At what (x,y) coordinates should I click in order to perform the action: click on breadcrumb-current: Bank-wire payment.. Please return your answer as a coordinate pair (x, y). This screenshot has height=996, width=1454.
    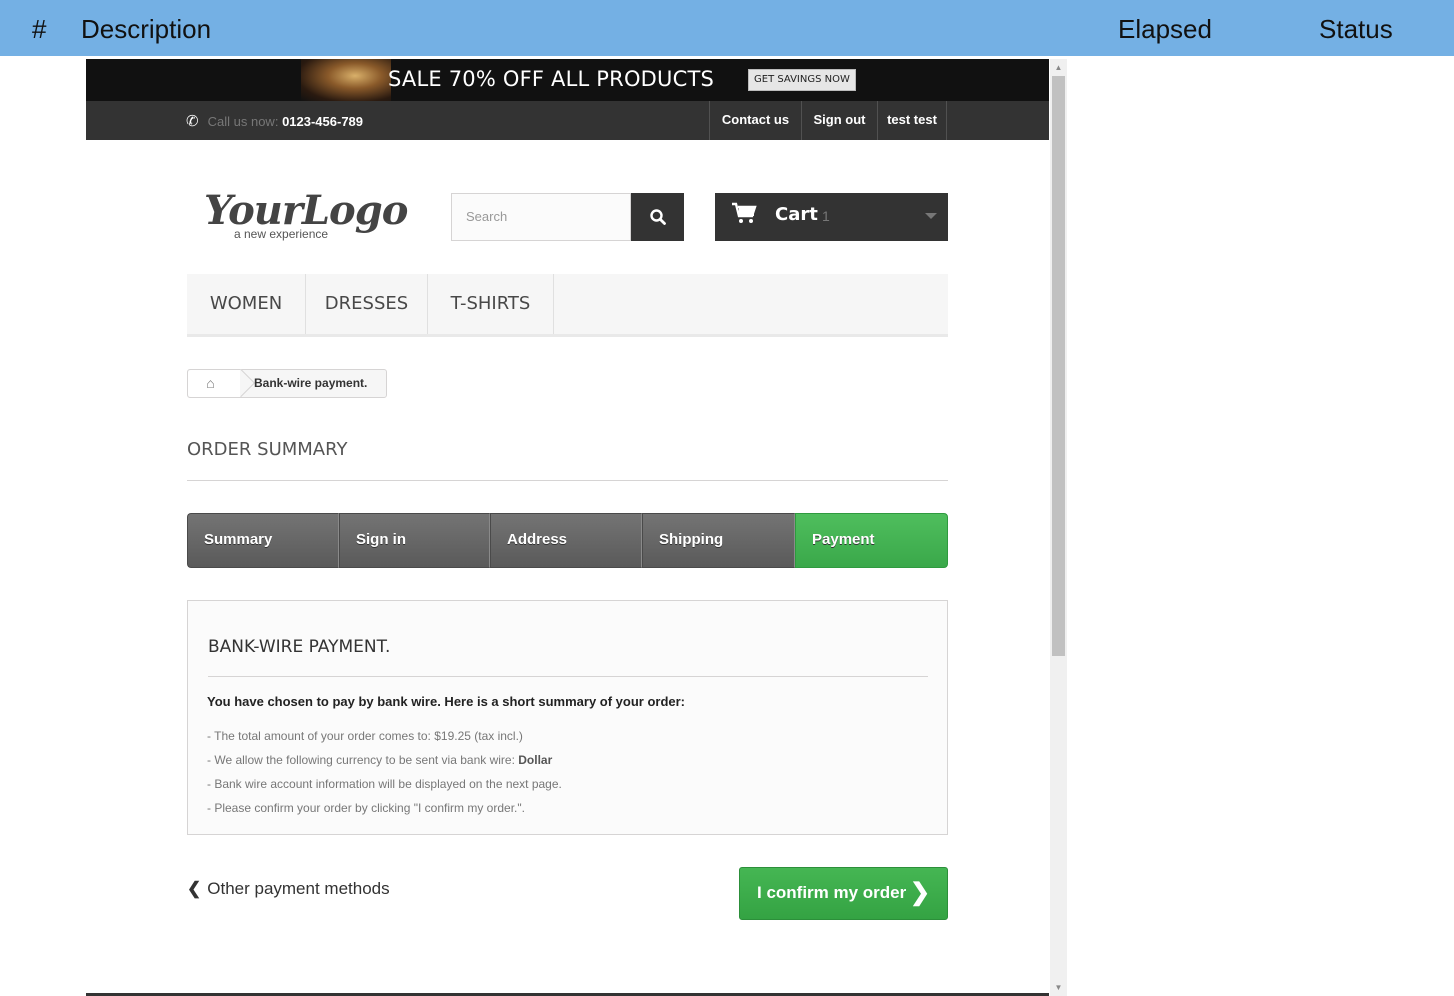
    Looking at the image, I should click on (311, 383).